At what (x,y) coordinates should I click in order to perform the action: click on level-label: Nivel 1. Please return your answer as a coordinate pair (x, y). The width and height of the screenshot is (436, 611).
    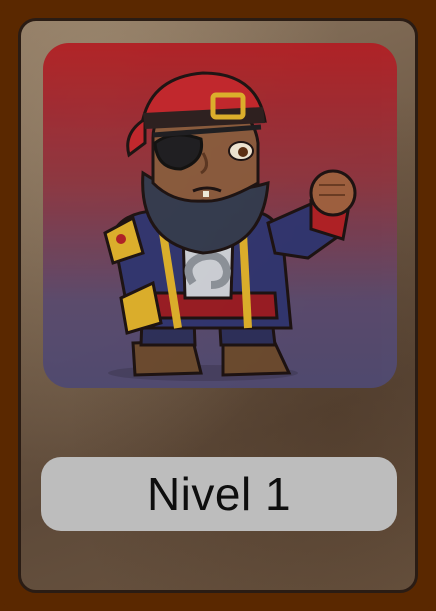
    Looking at the image, I should click on (219, 494).